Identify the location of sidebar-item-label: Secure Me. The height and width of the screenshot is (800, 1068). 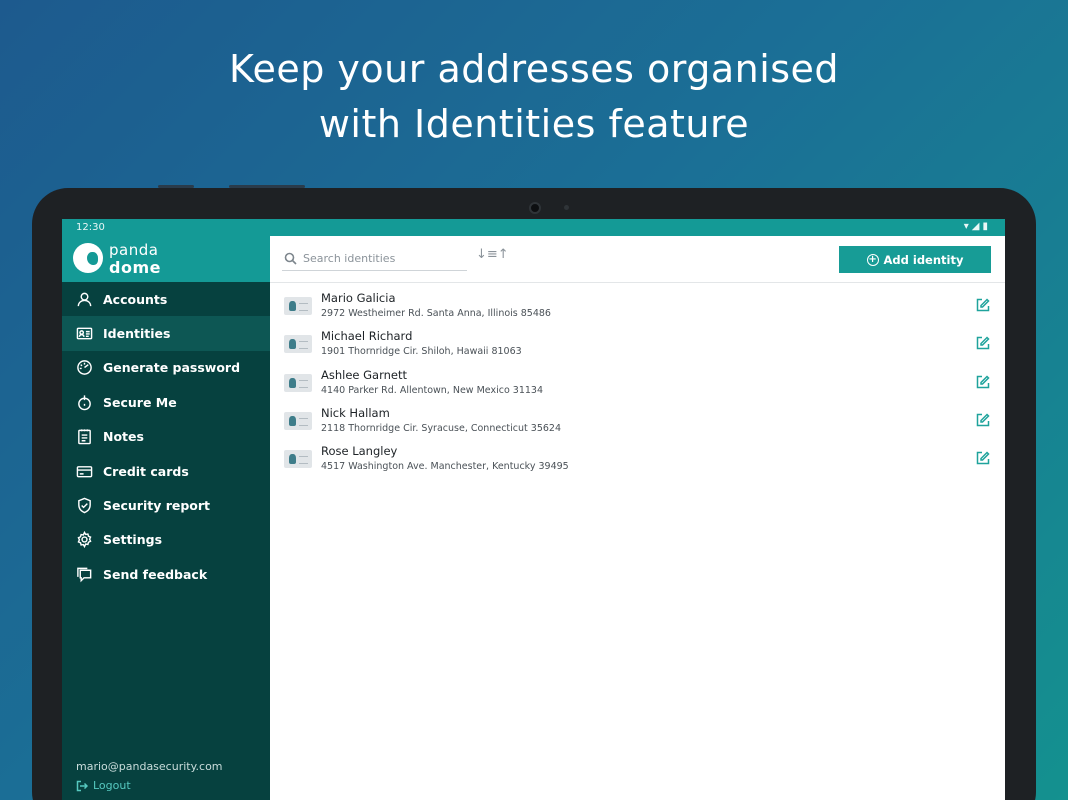
(140, 402).